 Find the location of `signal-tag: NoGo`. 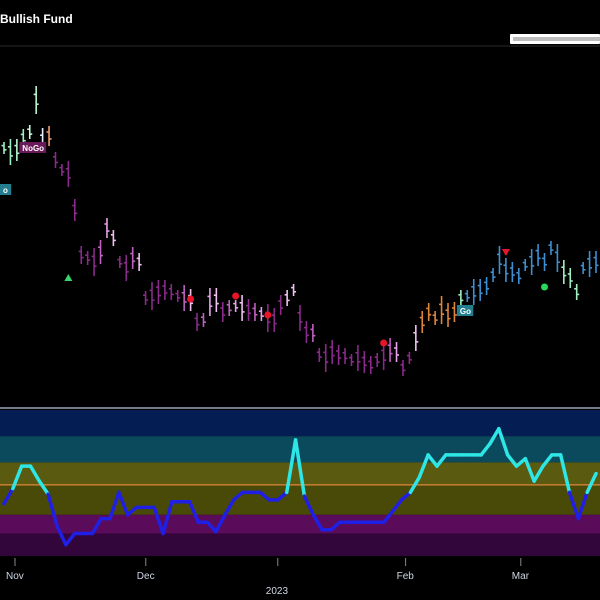

signal-tag: NoGo is located at coordinates (33, 147).